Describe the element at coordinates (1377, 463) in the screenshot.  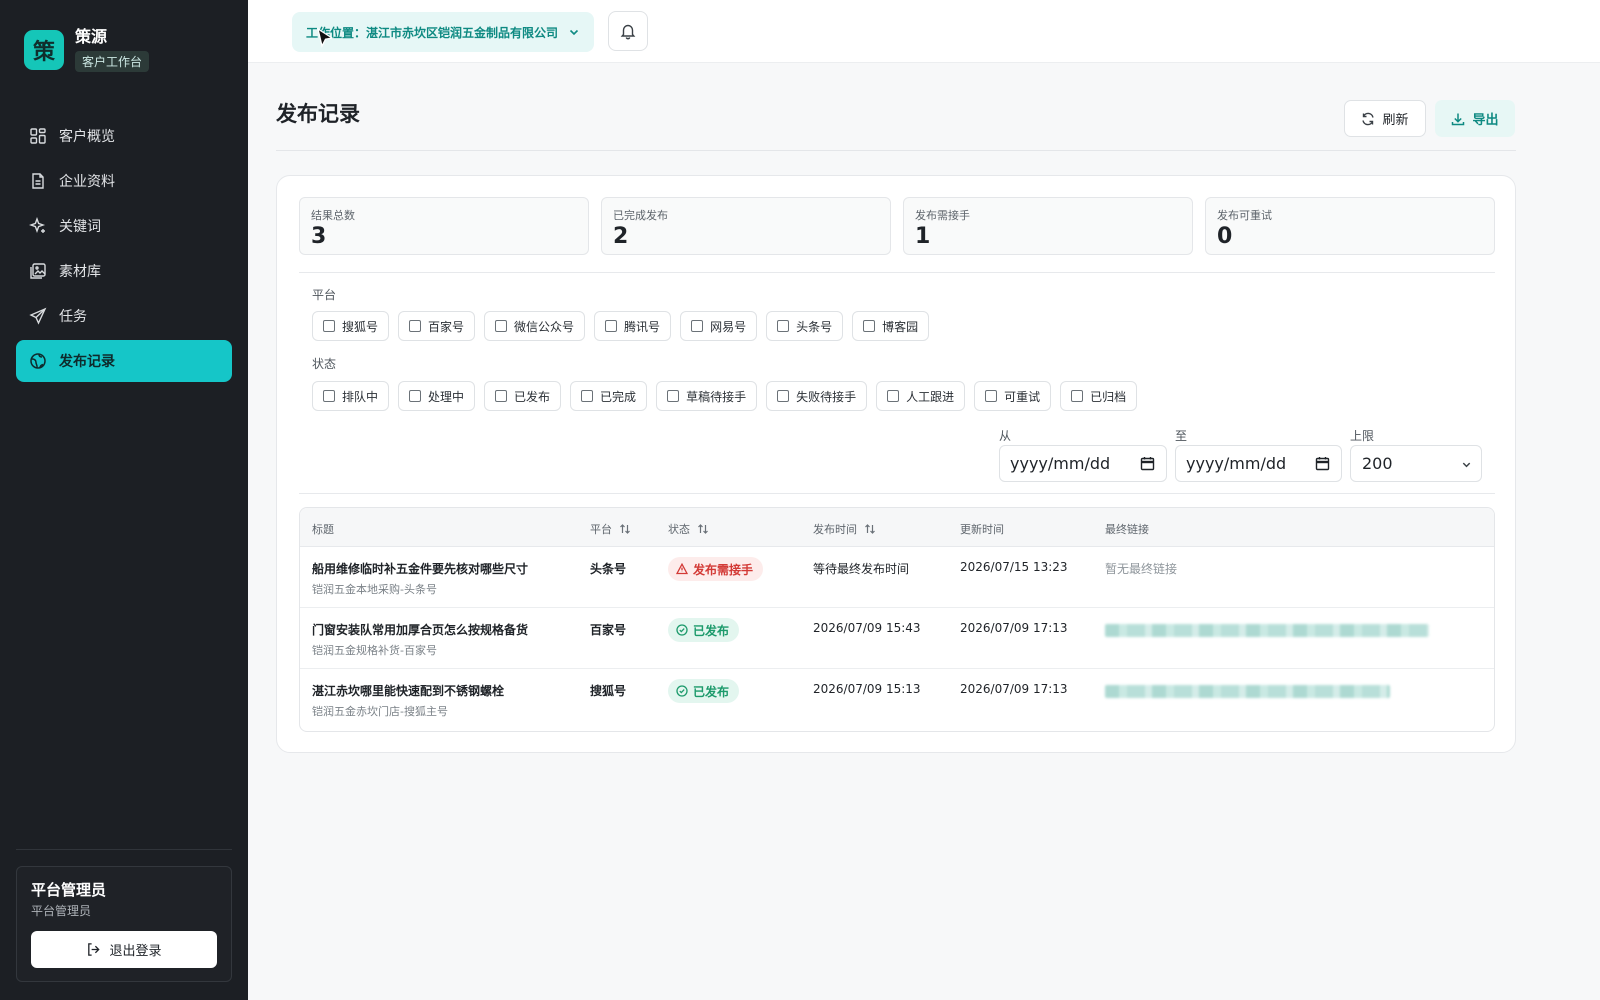
I see `limit-value: 200` at that location.